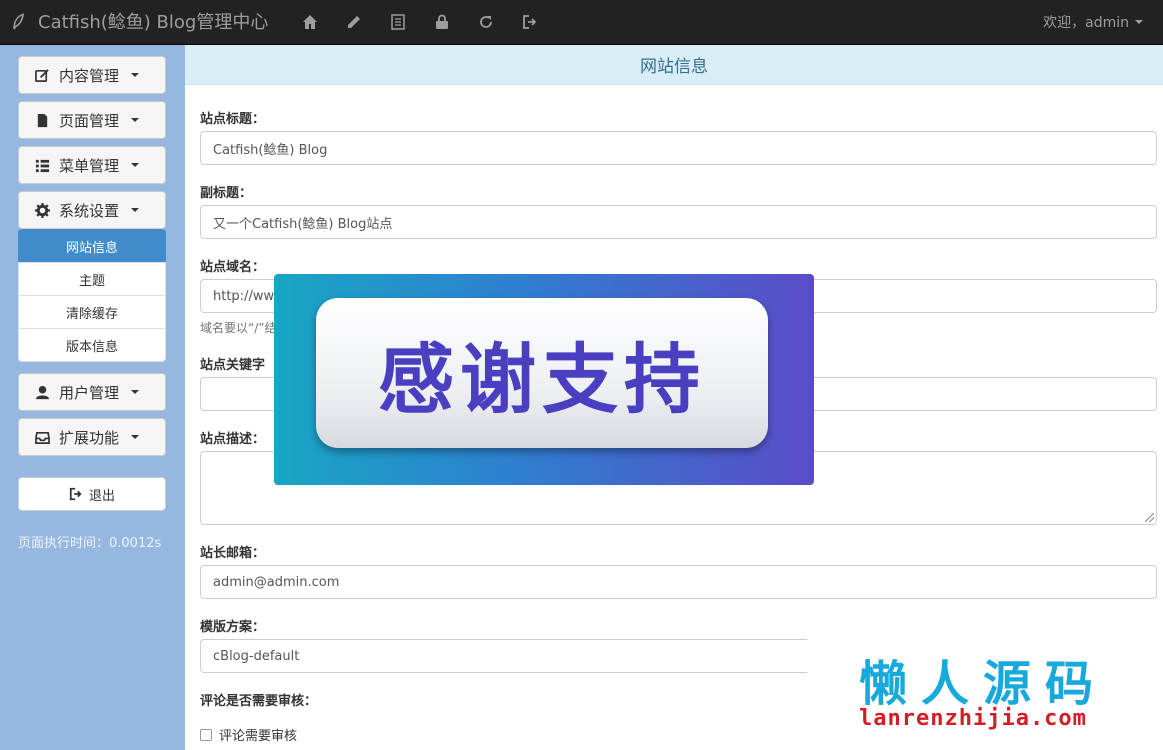 The image size is (1163, 750). Describe the element at coordinates (678, 222) in the screenshot. I see `subtitle-input: 又一个Catfish(鲶鱼) Blog站点` at that location.